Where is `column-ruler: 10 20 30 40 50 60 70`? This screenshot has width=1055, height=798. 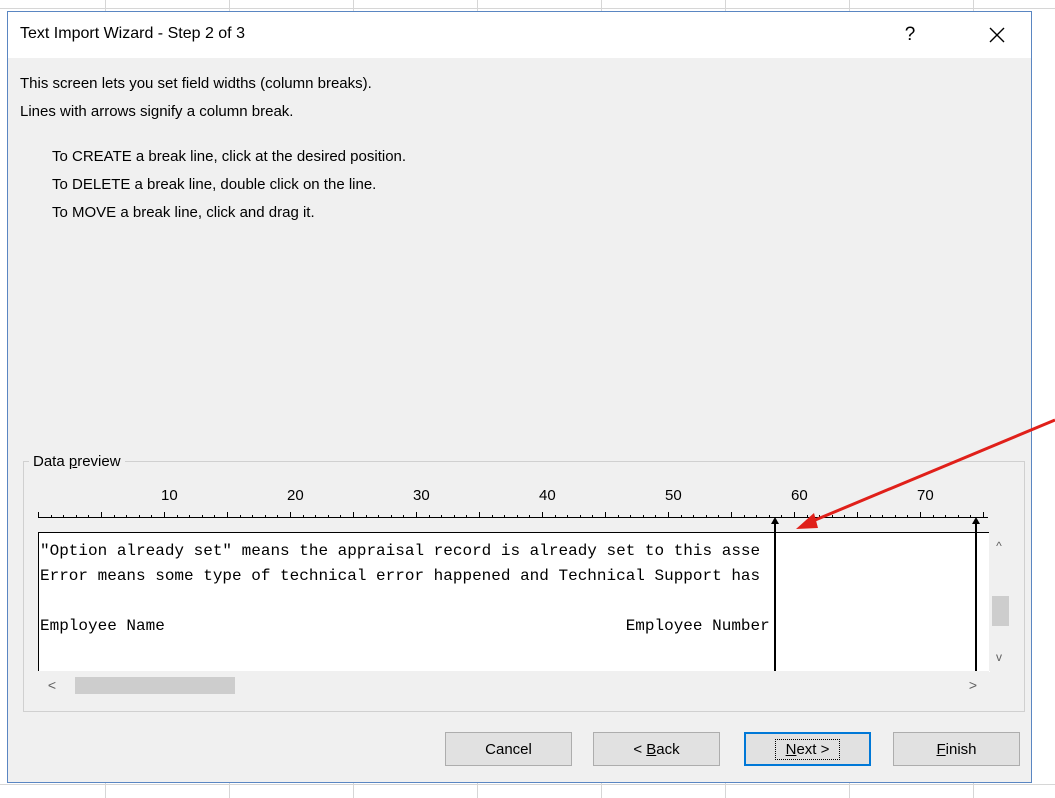 column-ruler: 10 20 30 40 50 60 70 is located at coordinates (513, 504).